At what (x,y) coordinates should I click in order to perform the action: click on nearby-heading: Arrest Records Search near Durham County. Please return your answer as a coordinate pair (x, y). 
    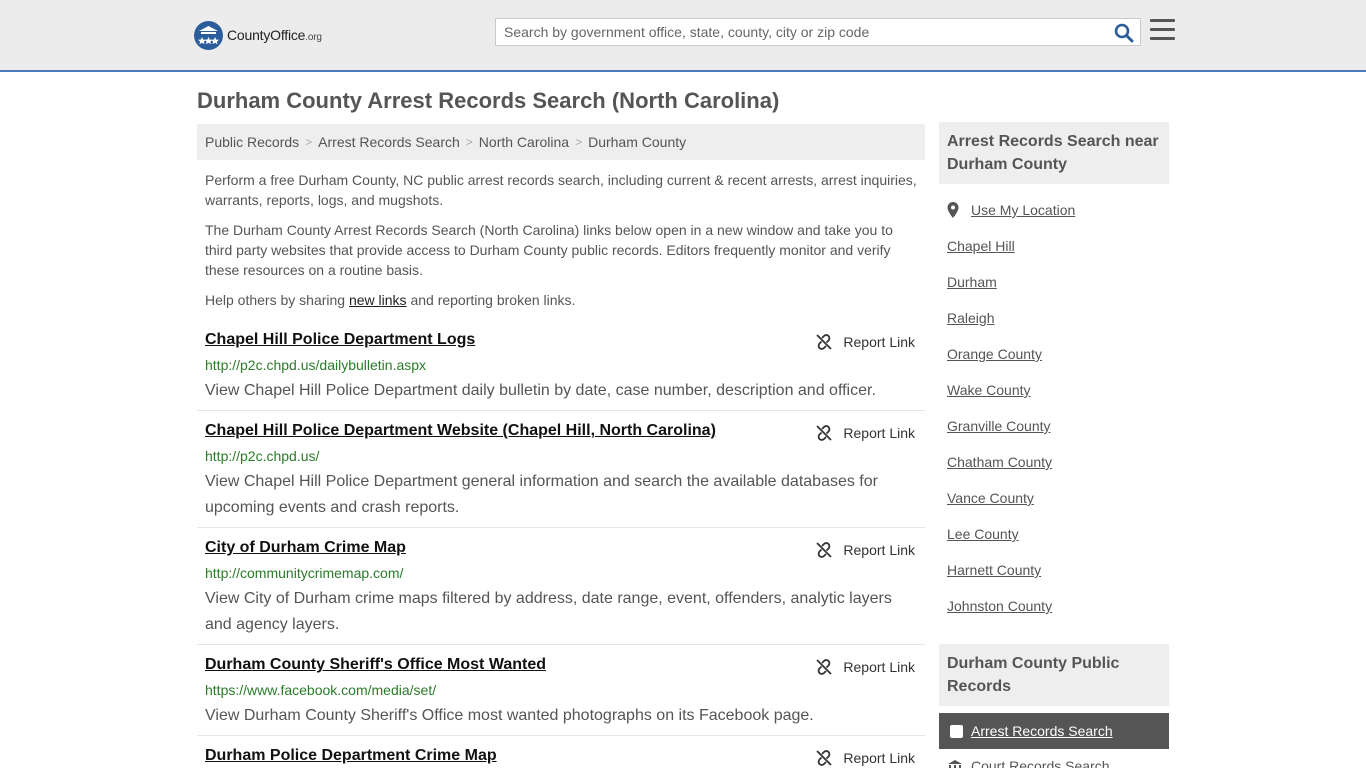
    Looking at the image, I should click on (1054, 153).